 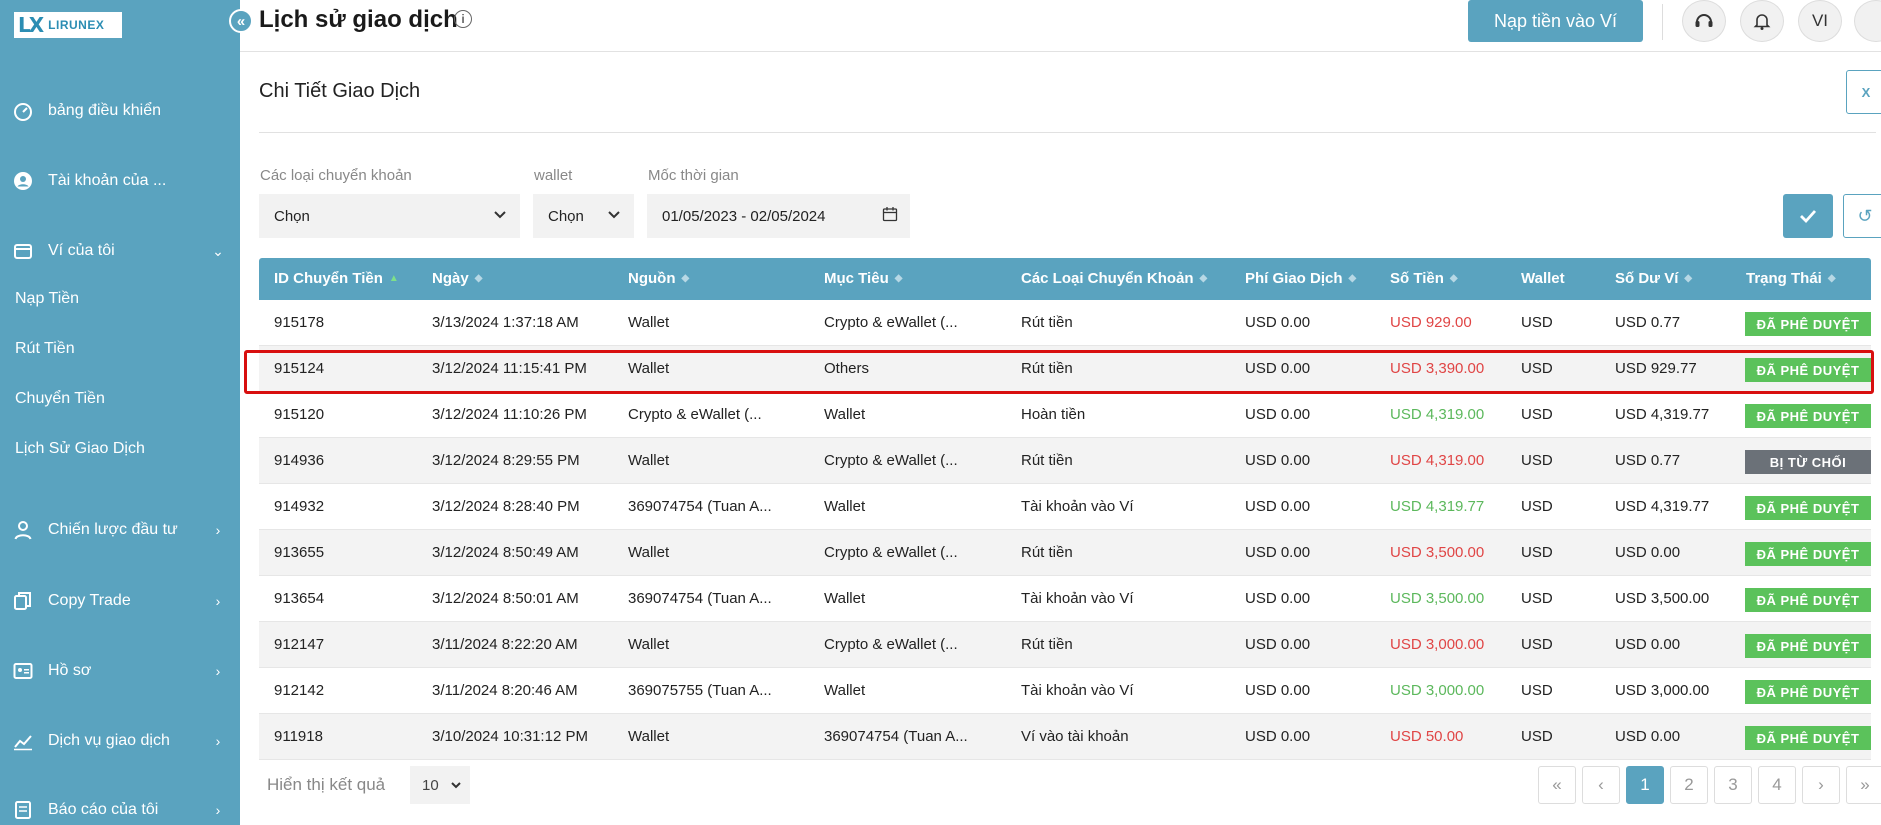 I want to click on date-range-input: 01/05/2023 - 02/05/2024, so click(x=778, y=216).